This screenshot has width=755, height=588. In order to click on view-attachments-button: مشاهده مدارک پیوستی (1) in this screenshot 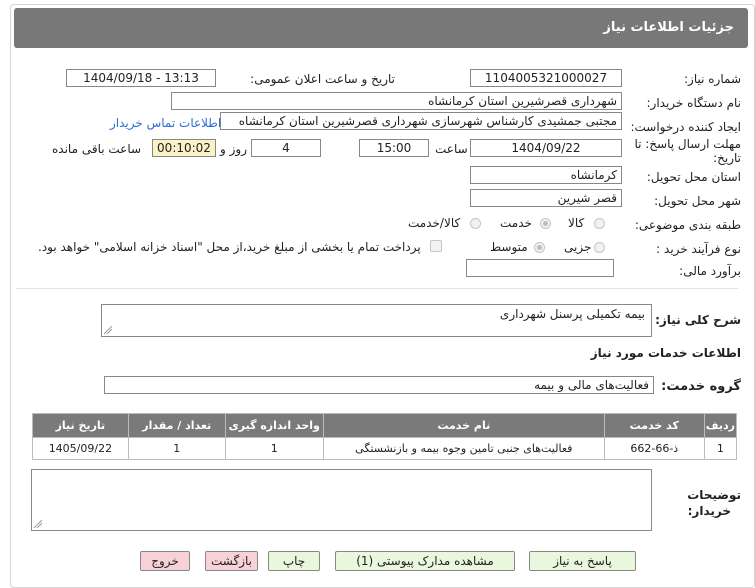, I will do `click(425, 561)`.